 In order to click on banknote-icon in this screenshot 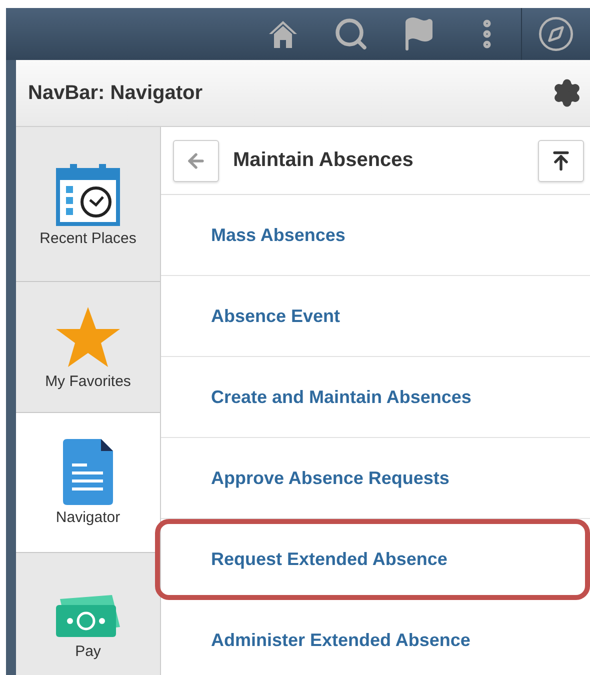, I will do `click(88, 616)`.